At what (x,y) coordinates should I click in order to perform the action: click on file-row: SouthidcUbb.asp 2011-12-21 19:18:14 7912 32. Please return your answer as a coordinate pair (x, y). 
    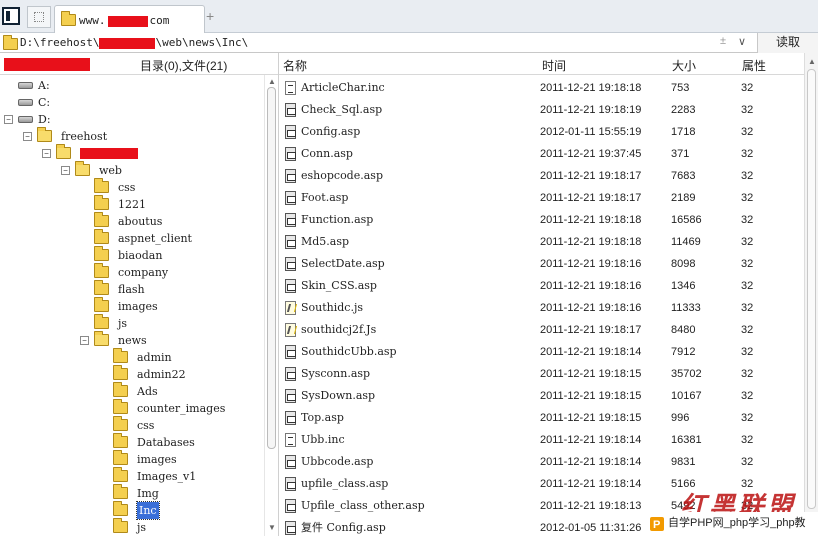
    Looking at the image, I should click on (541, 352).